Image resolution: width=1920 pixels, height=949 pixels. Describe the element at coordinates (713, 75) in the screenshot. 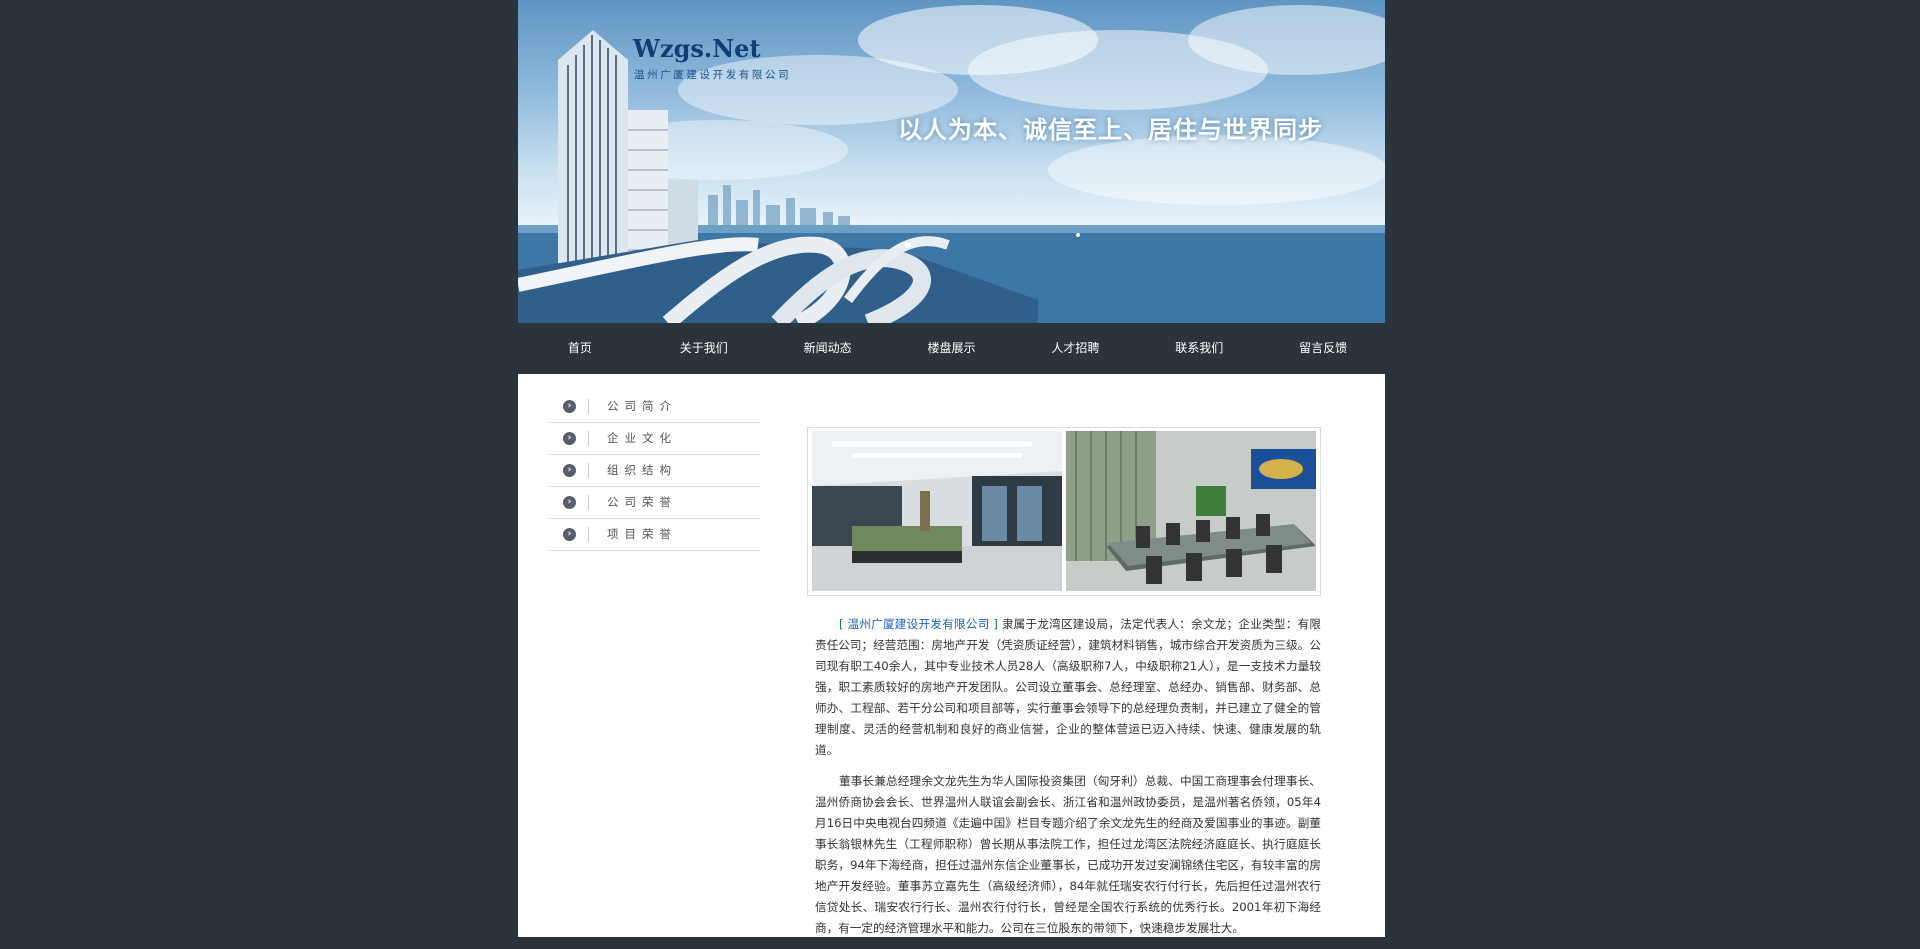

I see `company-name: 温州广厦建设开发有限公司` at that location.